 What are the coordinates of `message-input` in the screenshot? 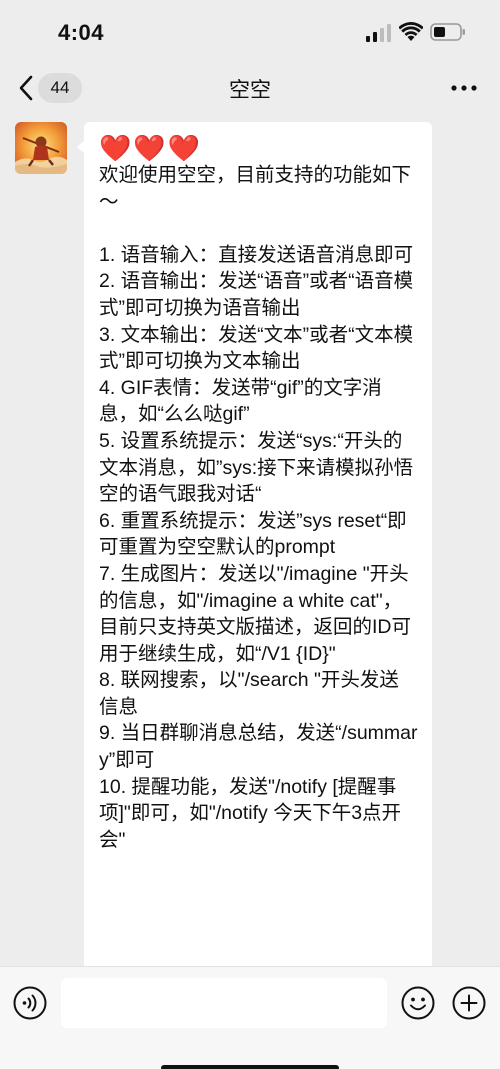 It's located at (224, 1003).